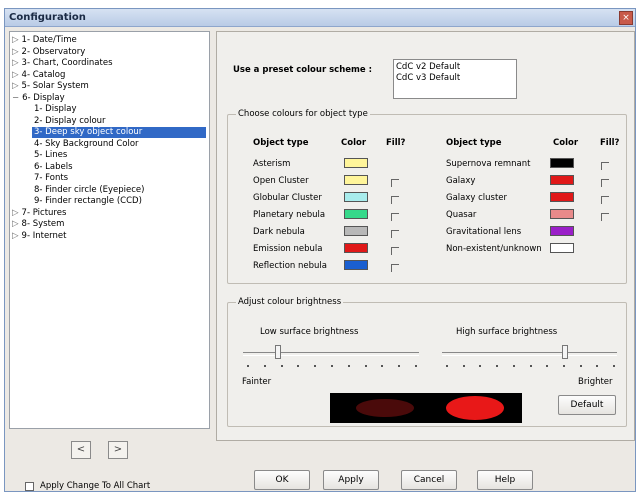  Describe the element at coordinates (88, 132) in the screenshot. I see `tree-item-label: 3- Deep sky object colour` at that location.